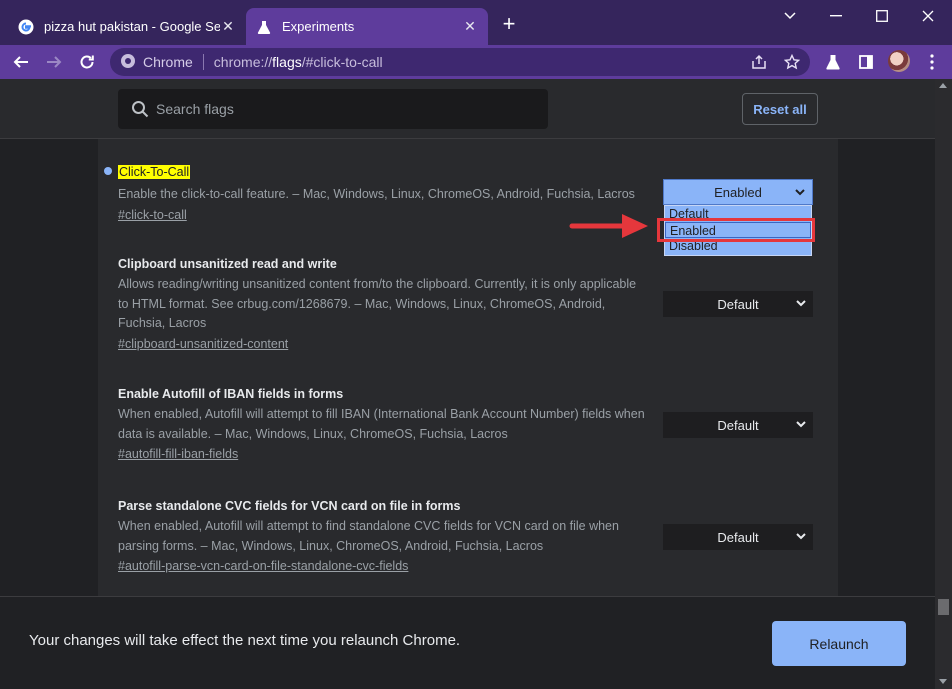  What do you see at coordinates (154, 172) in the screenshot?
I see `flag-title: Click-To-Call` at bounding box center [154, 172].